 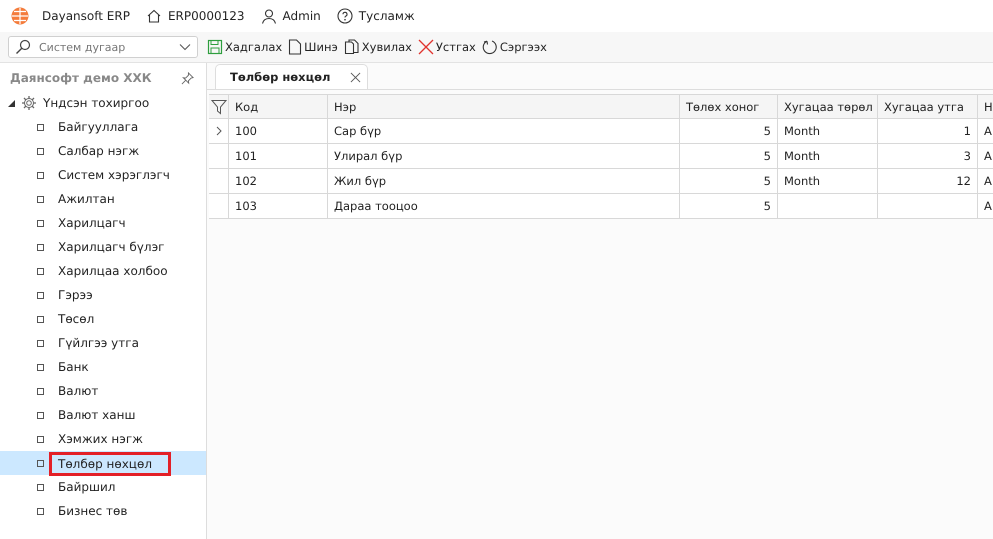 What do you see at coordinates (29, 103) in the screenshot?
I see `gear-icon` at bounding box center [29, 103].